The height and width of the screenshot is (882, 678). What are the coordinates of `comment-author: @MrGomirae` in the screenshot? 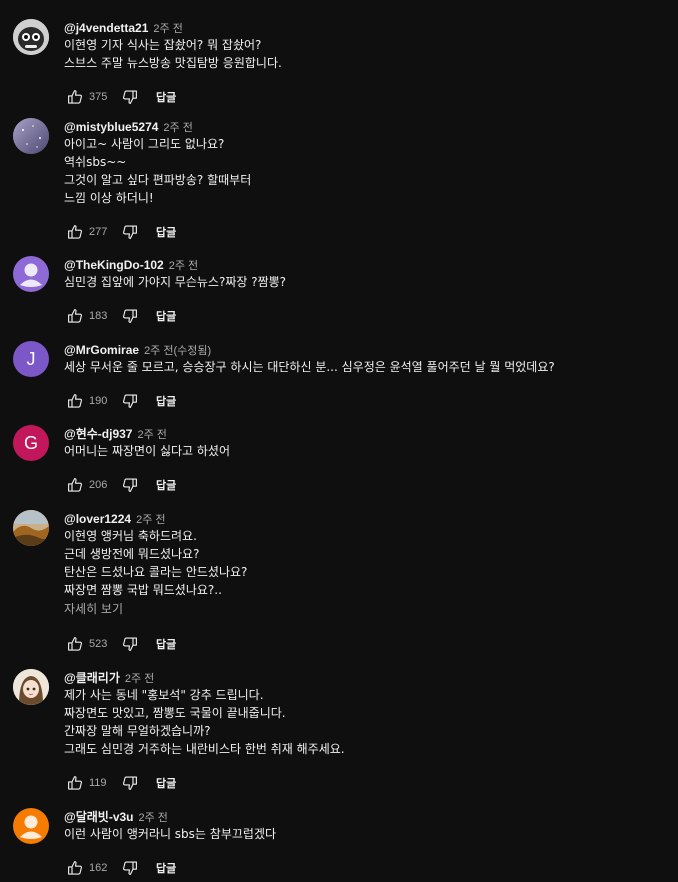 It's located at (101, 350).